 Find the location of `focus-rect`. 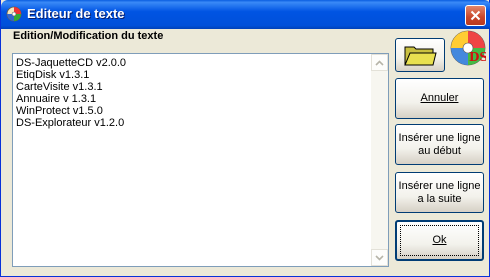

focus-rect is located at coordinates (439, 240).